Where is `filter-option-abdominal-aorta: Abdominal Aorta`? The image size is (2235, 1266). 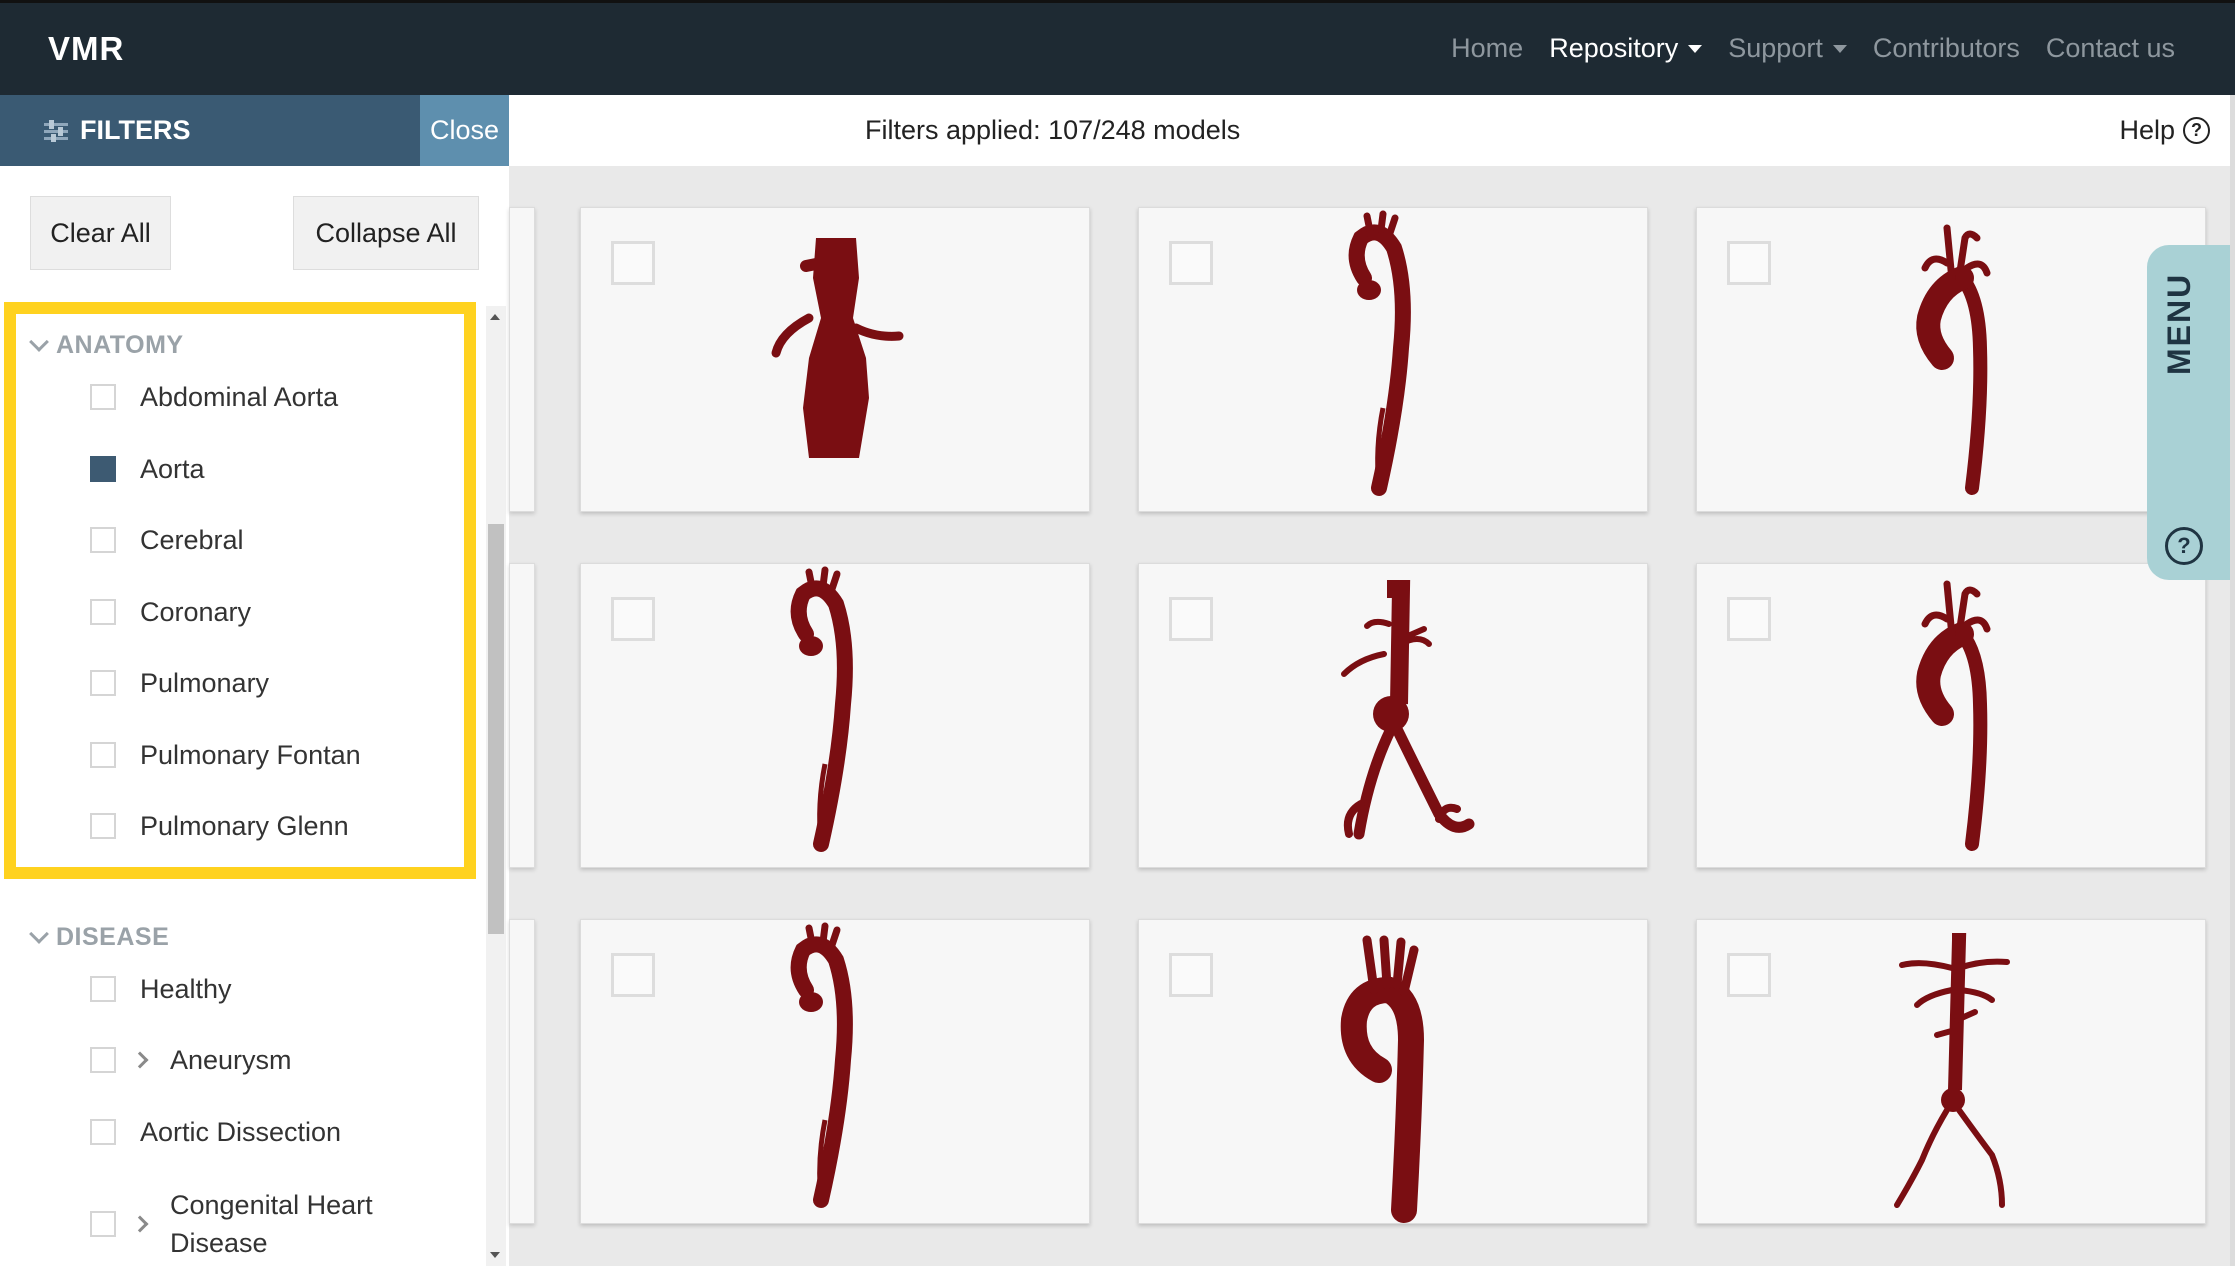 filter-option-abdominal-aorta: Abdominal Aorta is located at coordinates (214, 397).